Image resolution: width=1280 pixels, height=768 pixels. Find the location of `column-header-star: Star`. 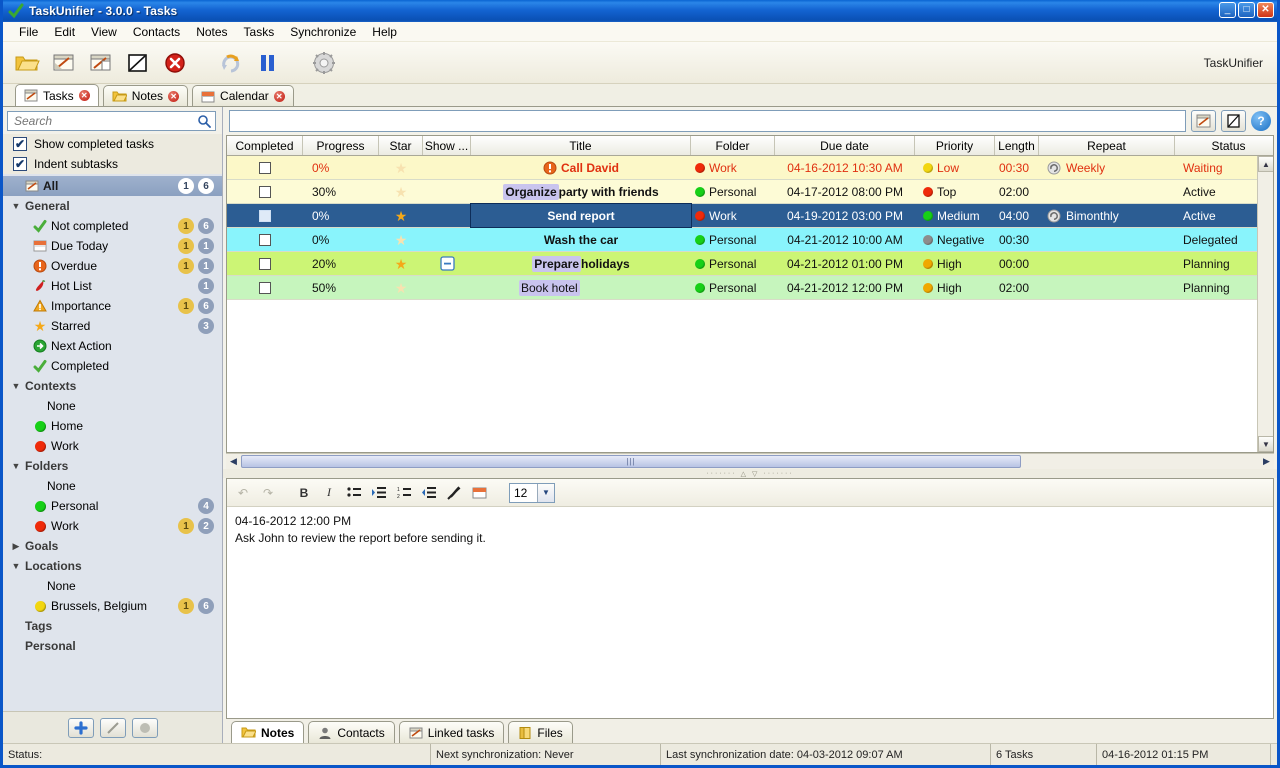

column-header-star: Star is located at coordinates (401, 145).